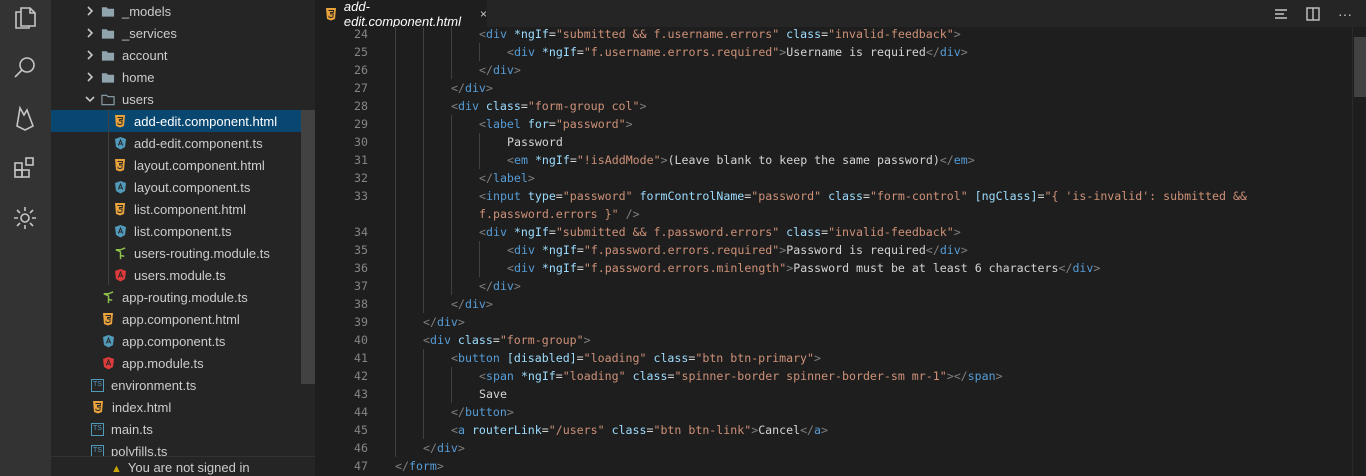  What do you see at coordinates (25, 218) in the screenshot?
I see `gear-icon` at bounding box center [25, 218].